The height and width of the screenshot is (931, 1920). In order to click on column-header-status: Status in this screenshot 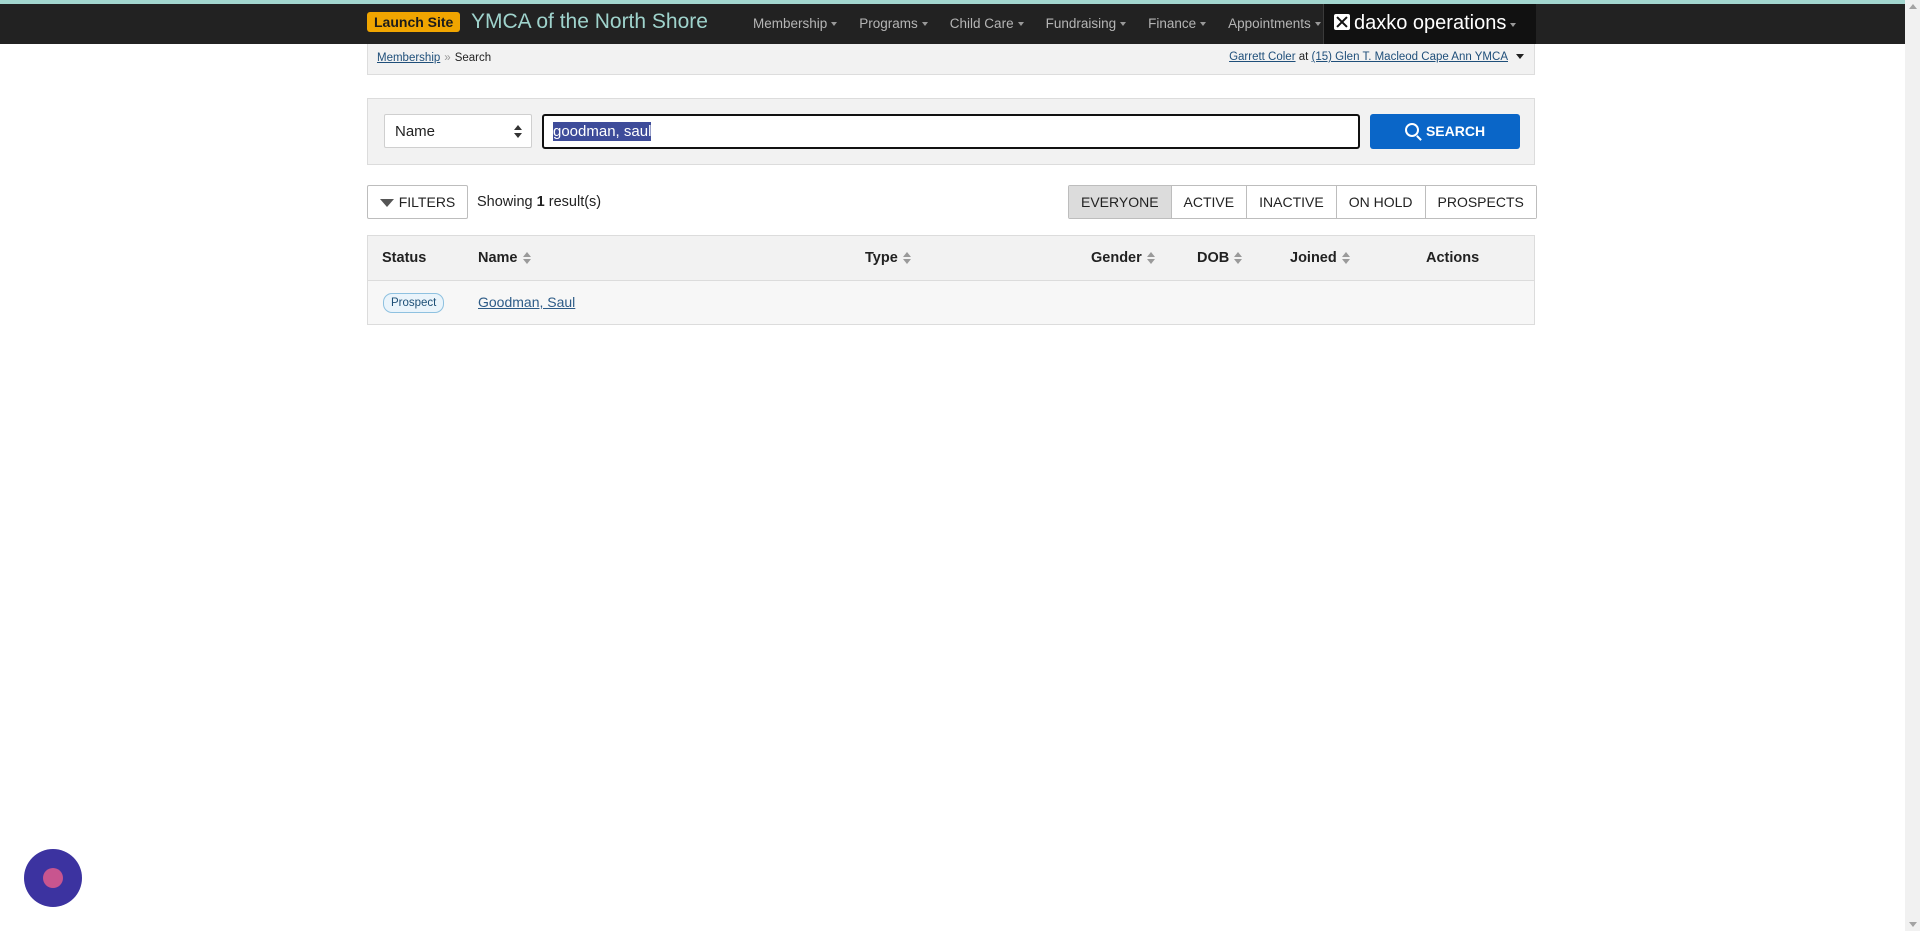, I will do `click(404, 258)`.